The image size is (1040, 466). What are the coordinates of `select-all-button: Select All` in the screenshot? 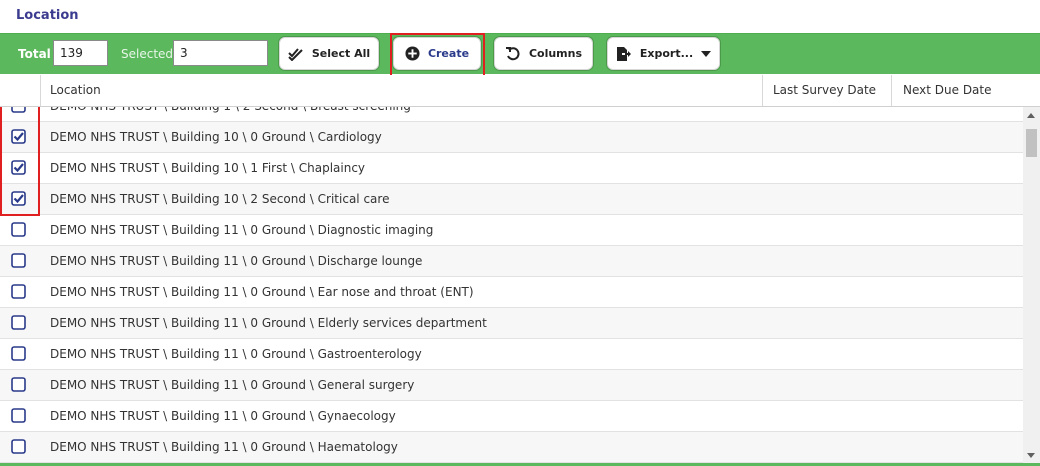 It's located at (329, 53).